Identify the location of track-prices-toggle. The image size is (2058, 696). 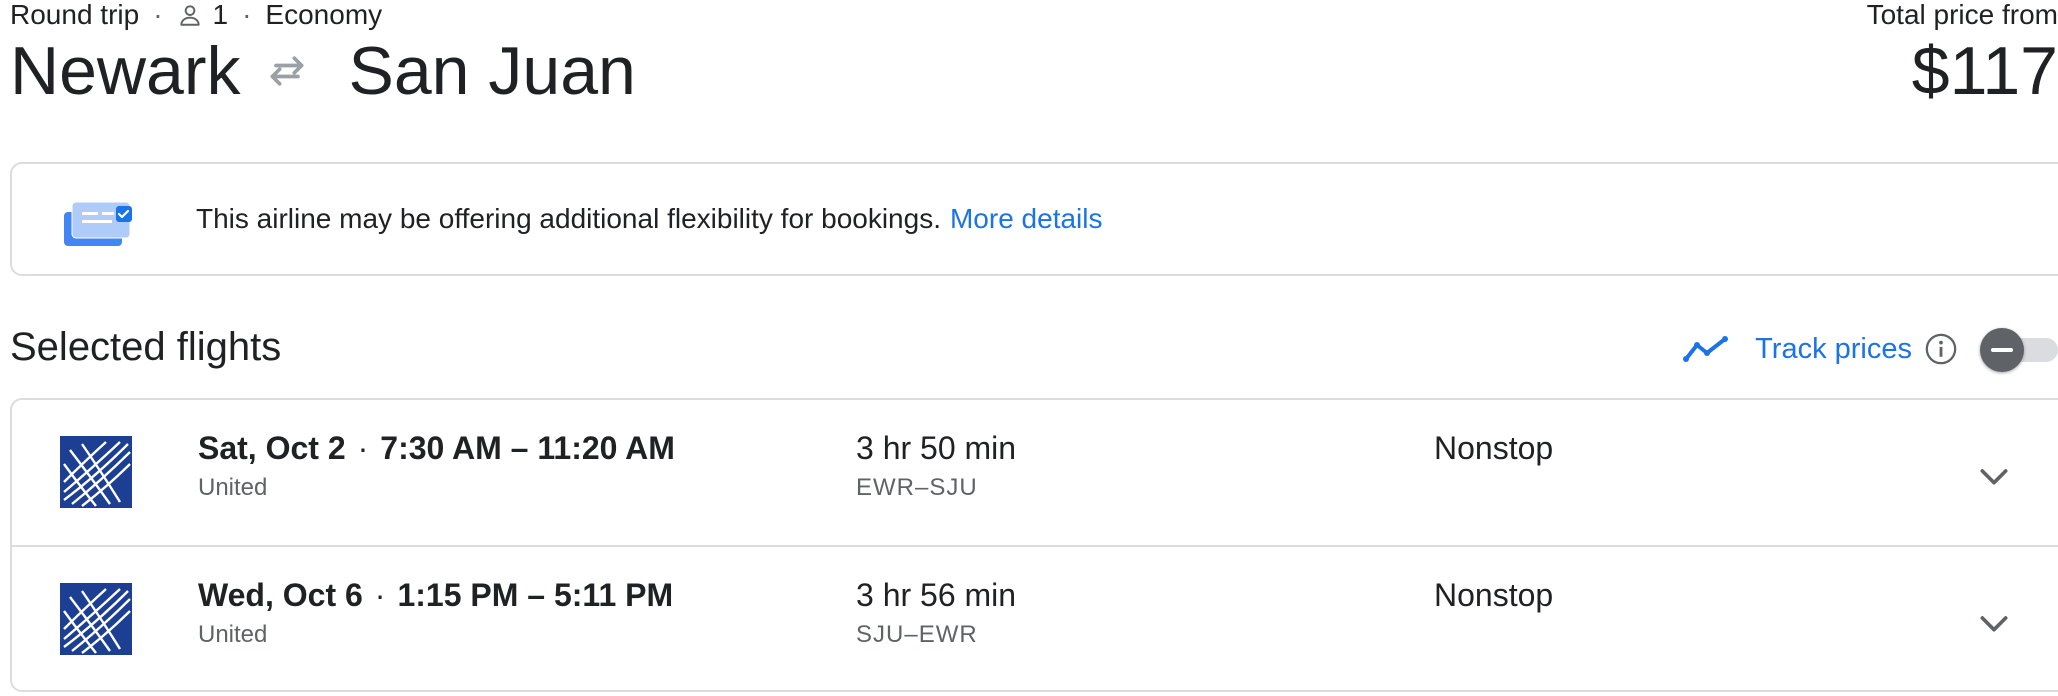
(2019, 349).